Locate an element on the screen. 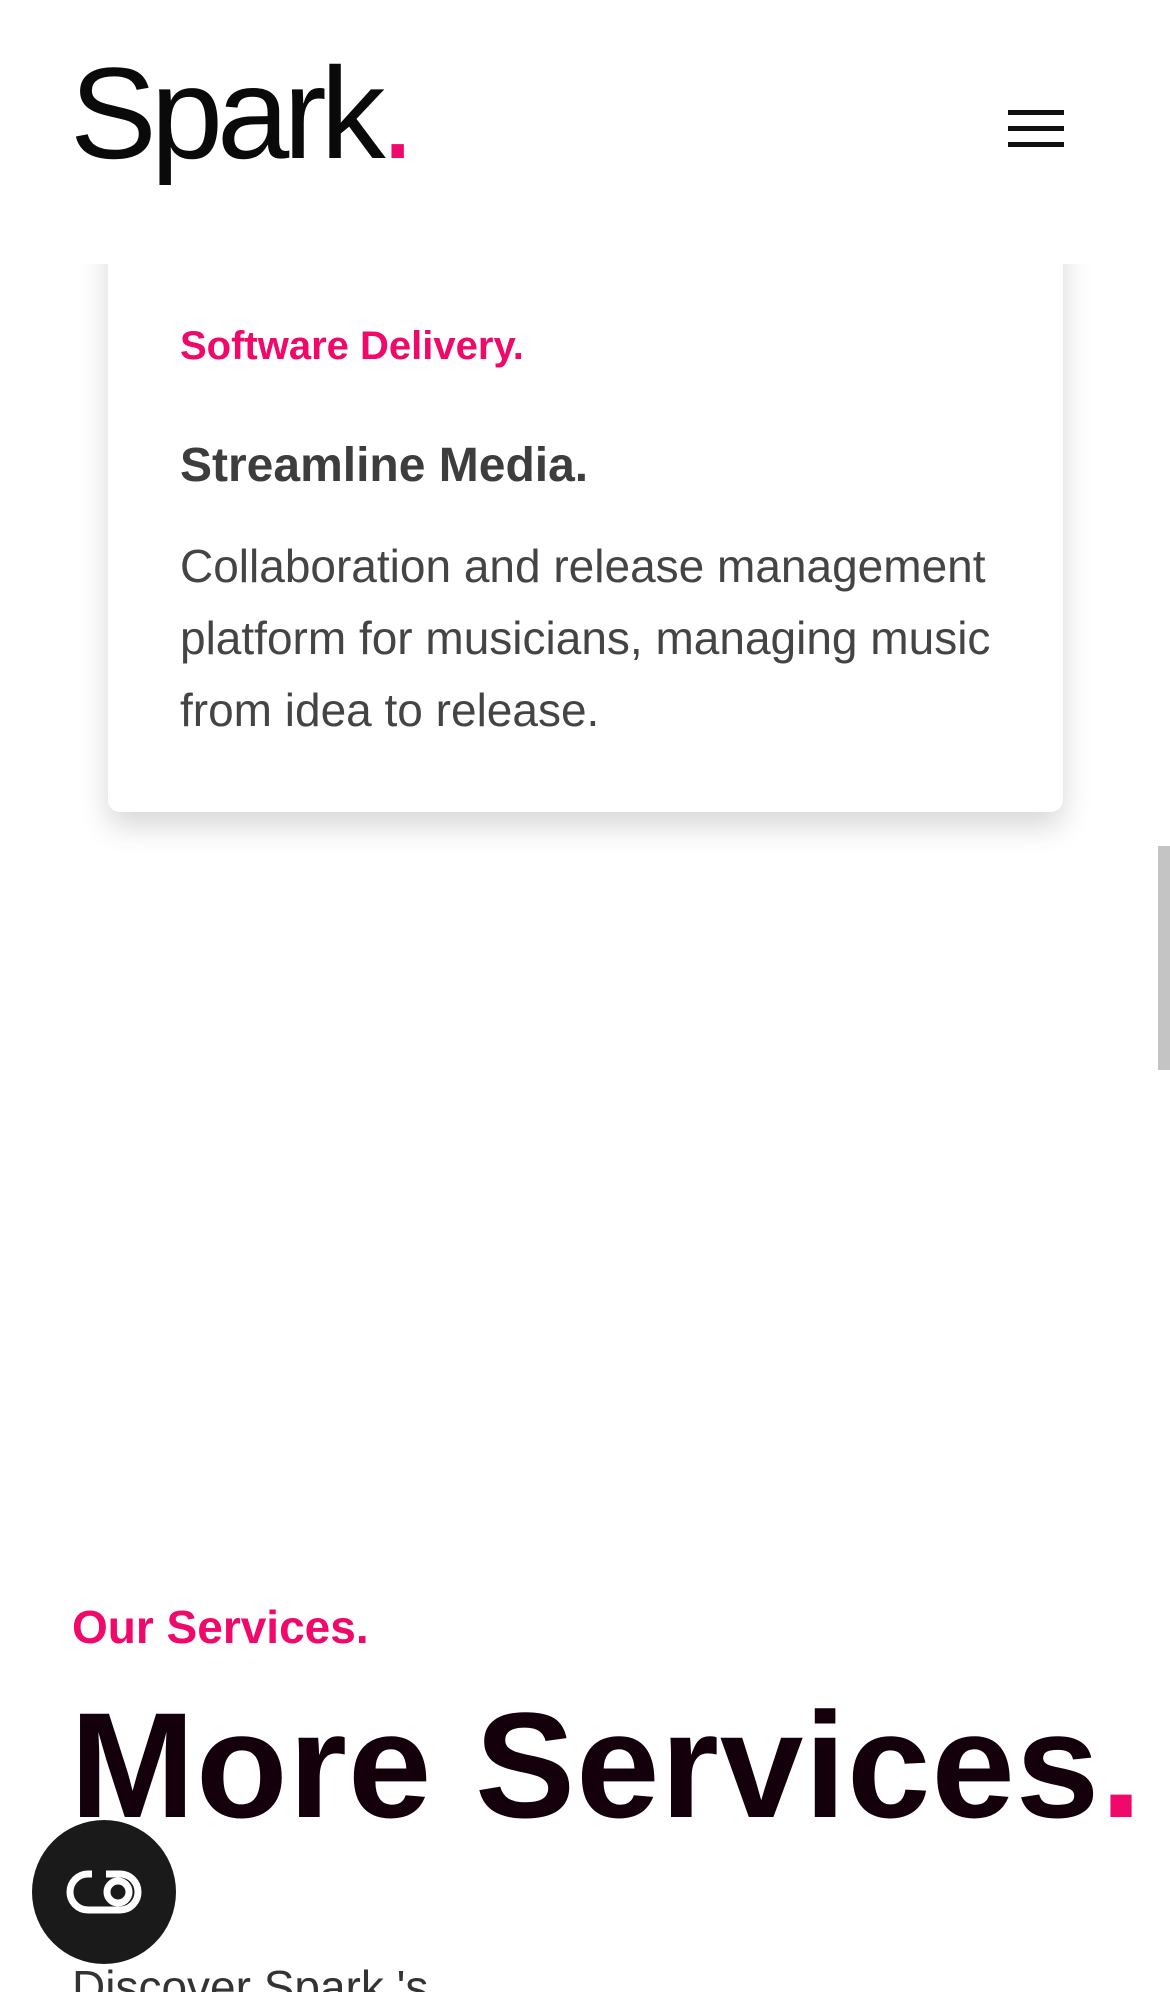 This screenshot has height=1992, width=1170. services-intro: Discover Spark 's is located at coordinates (250, 1976).